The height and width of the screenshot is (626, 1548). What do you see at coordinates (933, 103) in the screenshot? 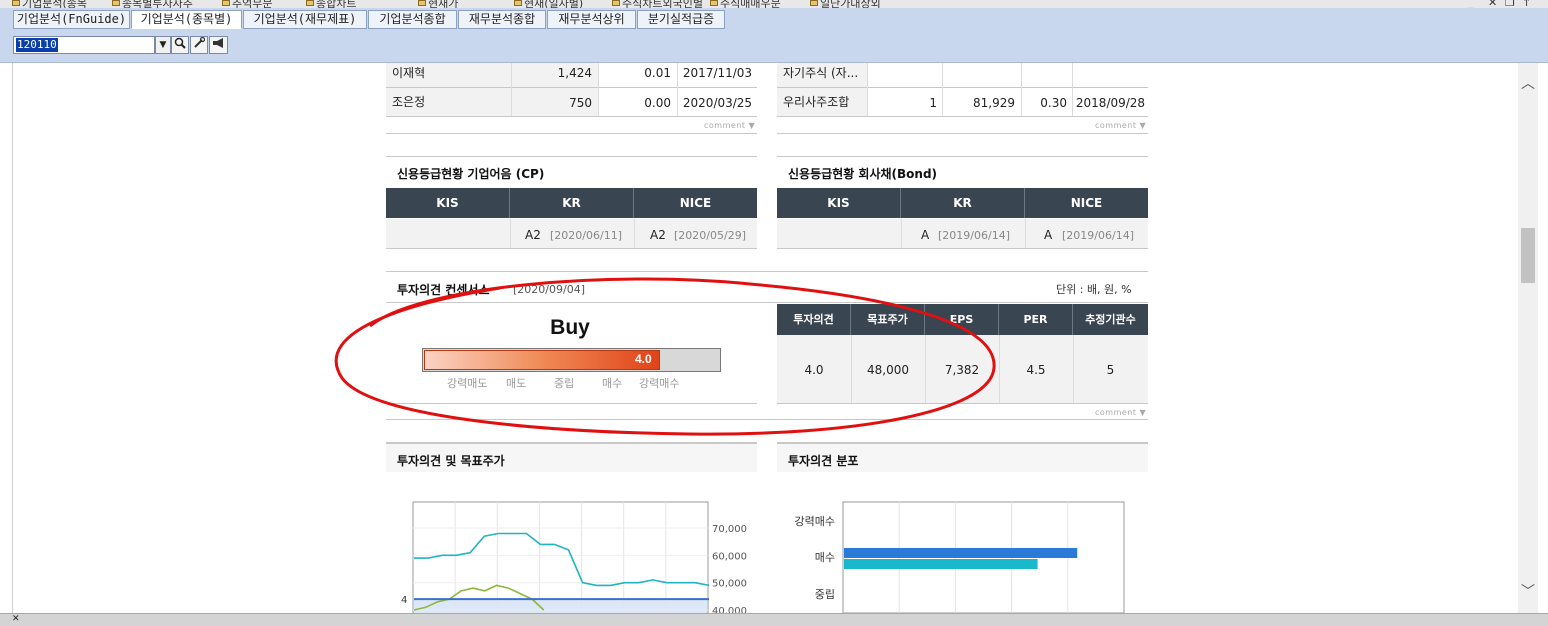
I see `shareholder-count: 1` at bounding box center [933, 103].